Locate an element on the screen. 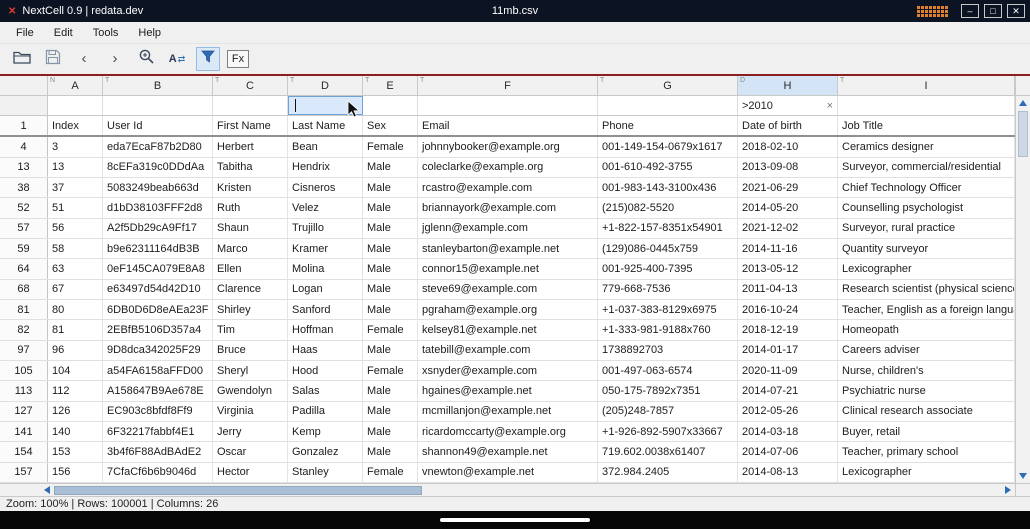 Image resolution: width=1030 pixels, height=529 pixels. data-cell: Kristen is located at coordinates (250, 187).